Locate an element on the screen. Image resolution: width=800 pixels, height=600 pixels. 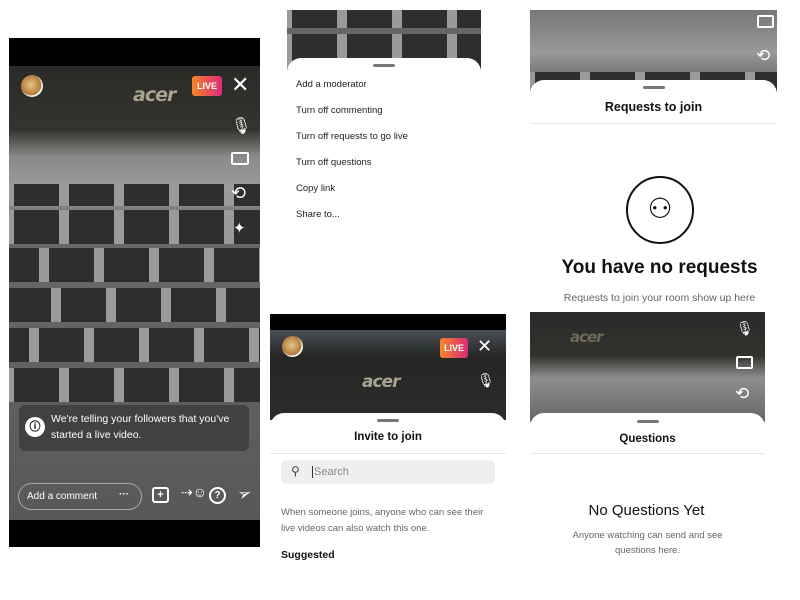
info-icon: ⓘ is located at coordinates (35, 427).